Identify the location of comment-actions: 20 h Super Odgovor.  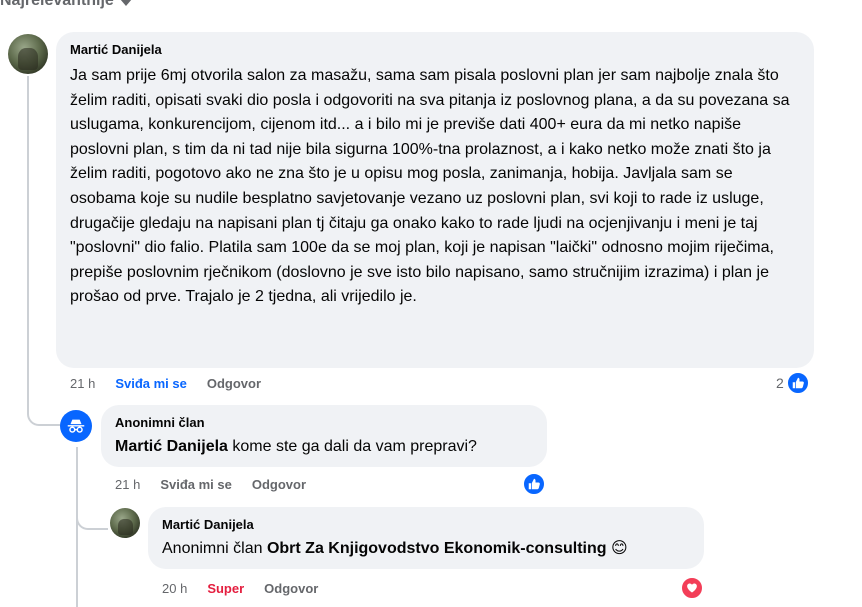
(240, 588).